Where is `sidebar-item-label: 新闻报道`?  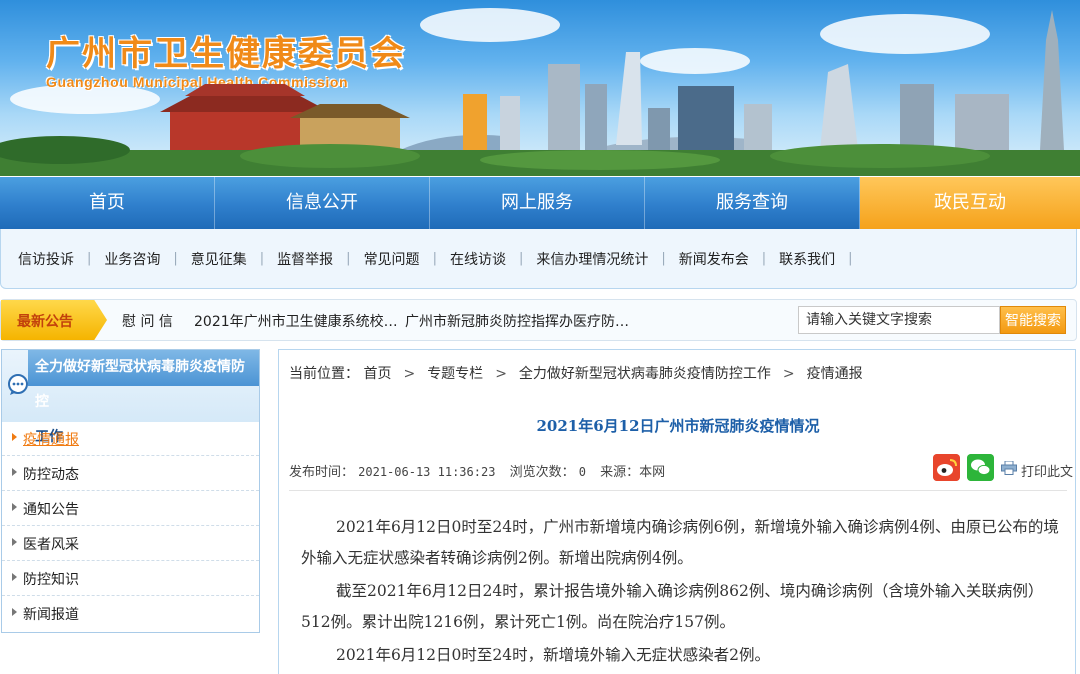
sidebar-item-label: 新闻报道 is located at coordinates (51, 615).